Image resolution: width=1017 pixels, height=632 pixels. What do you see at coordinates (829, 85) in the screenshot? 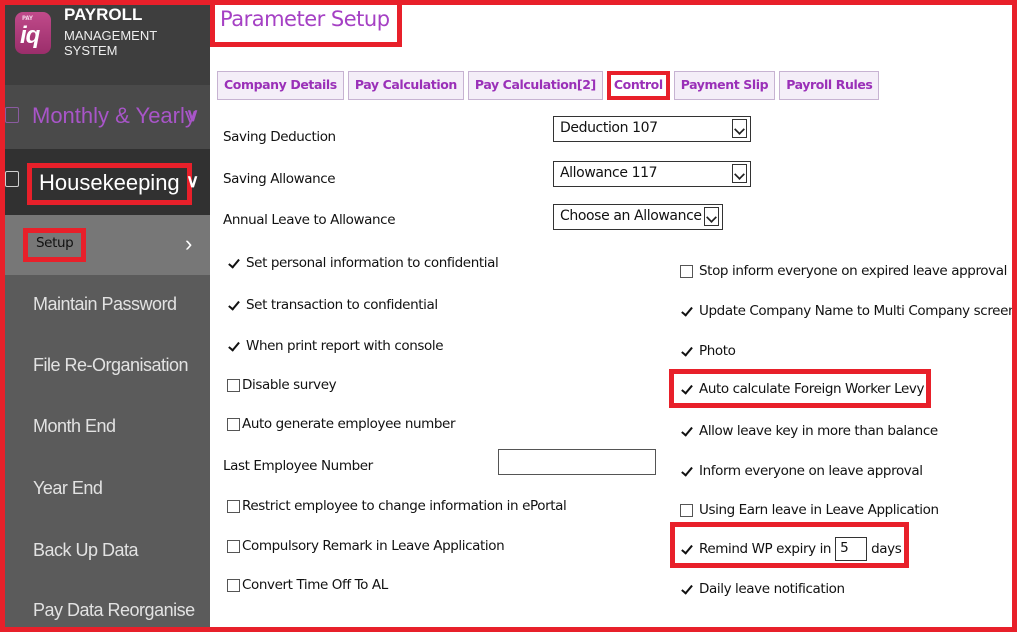
I see `tab-payroll-rules: Payroll Rules` at bounding box center [829, 85].